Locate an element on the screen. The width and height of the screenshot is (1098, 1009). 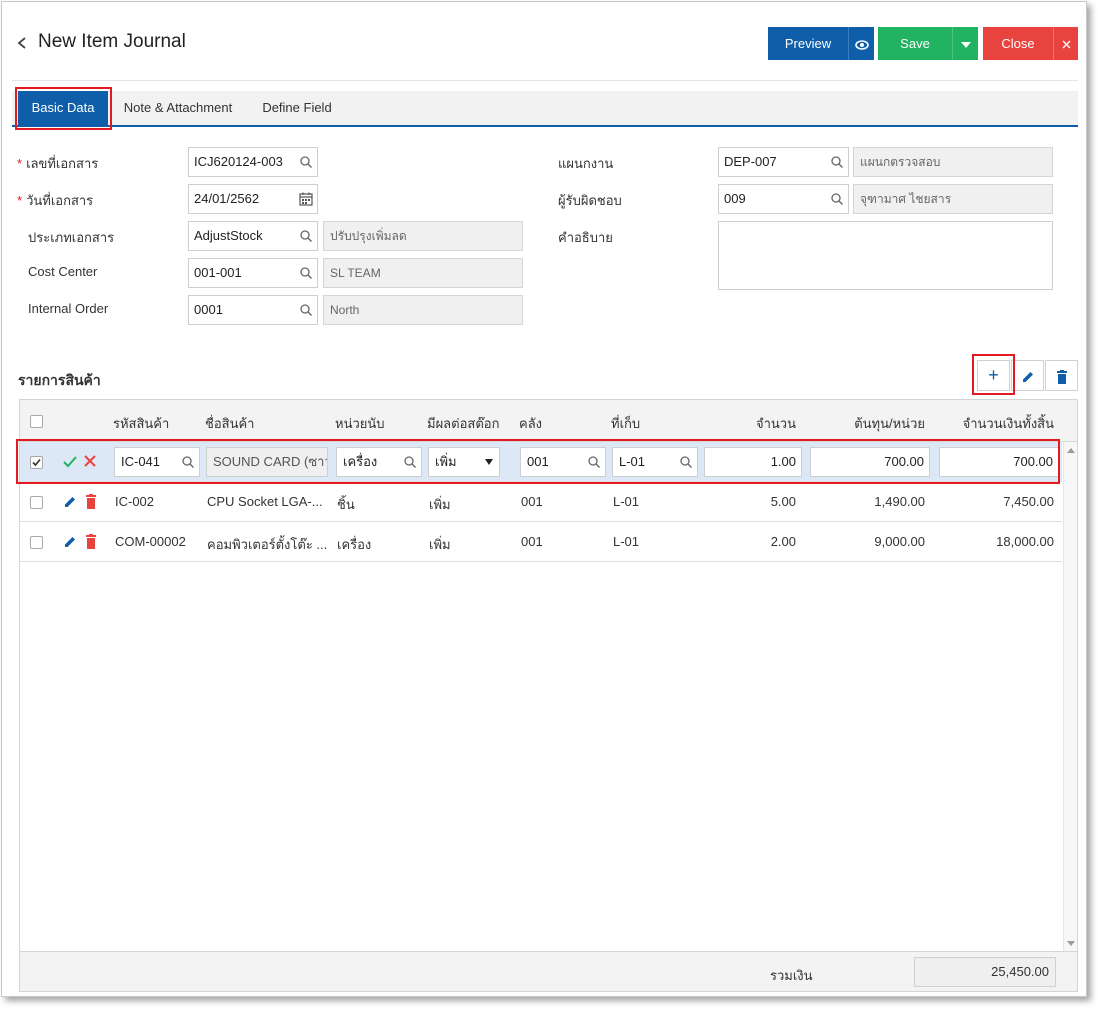
tab-note-attachment: Note & Attachment is located at coordinates (178, 108).